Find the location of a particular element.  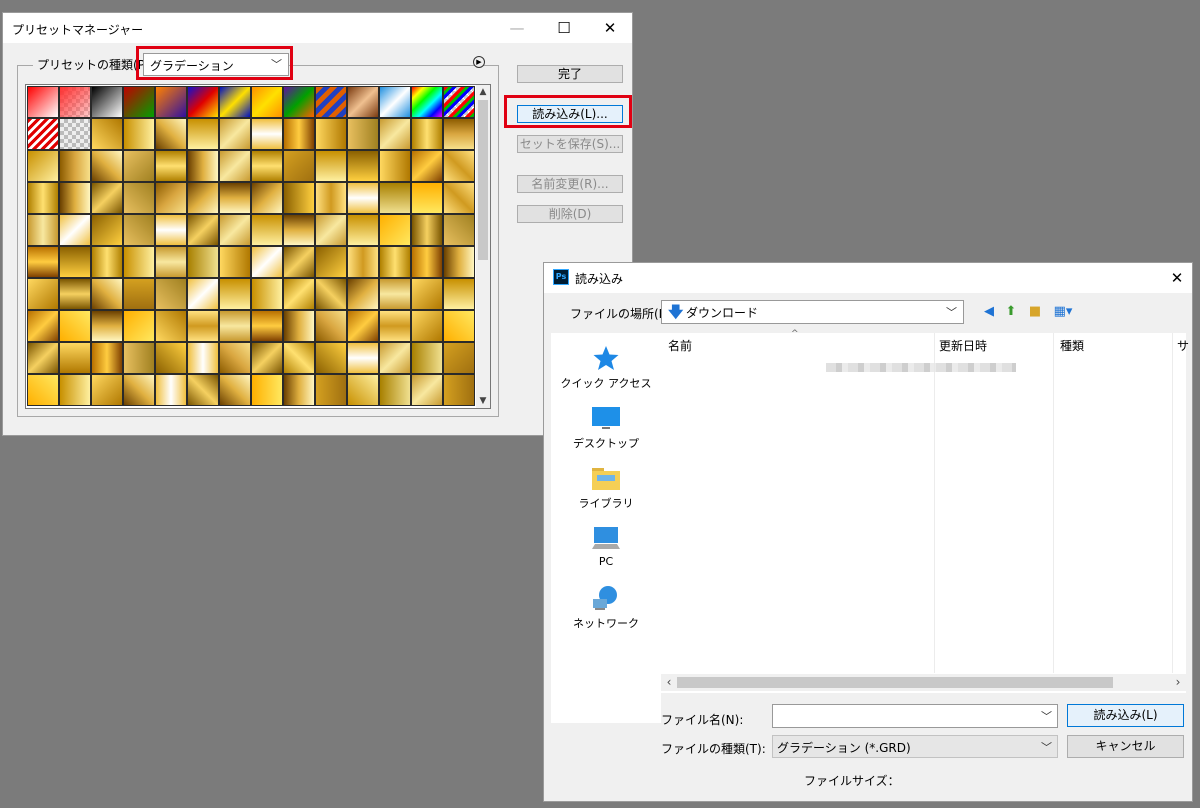

load-dialog-titlebar: Ps 読み込み ✕ is located at coordinates (868, 278).